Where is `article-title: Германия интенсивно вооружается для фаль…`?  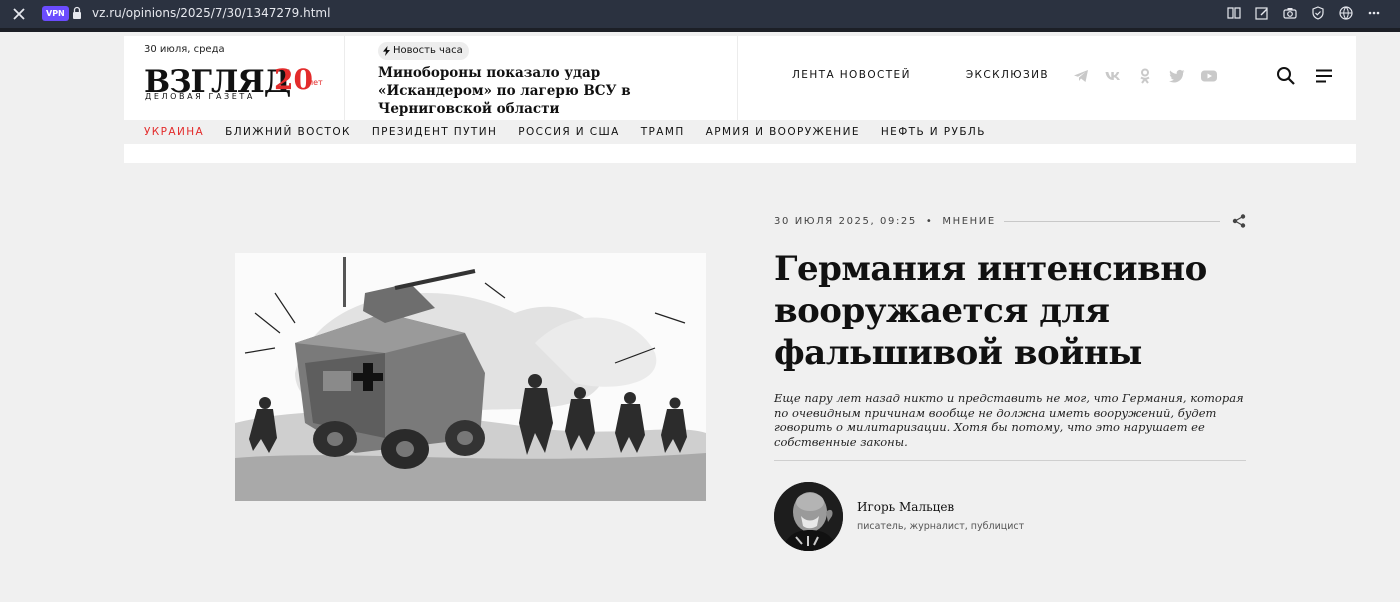 article-title: Германия интенсивно вооружается для фаль… is located at coordinates (990, 311).